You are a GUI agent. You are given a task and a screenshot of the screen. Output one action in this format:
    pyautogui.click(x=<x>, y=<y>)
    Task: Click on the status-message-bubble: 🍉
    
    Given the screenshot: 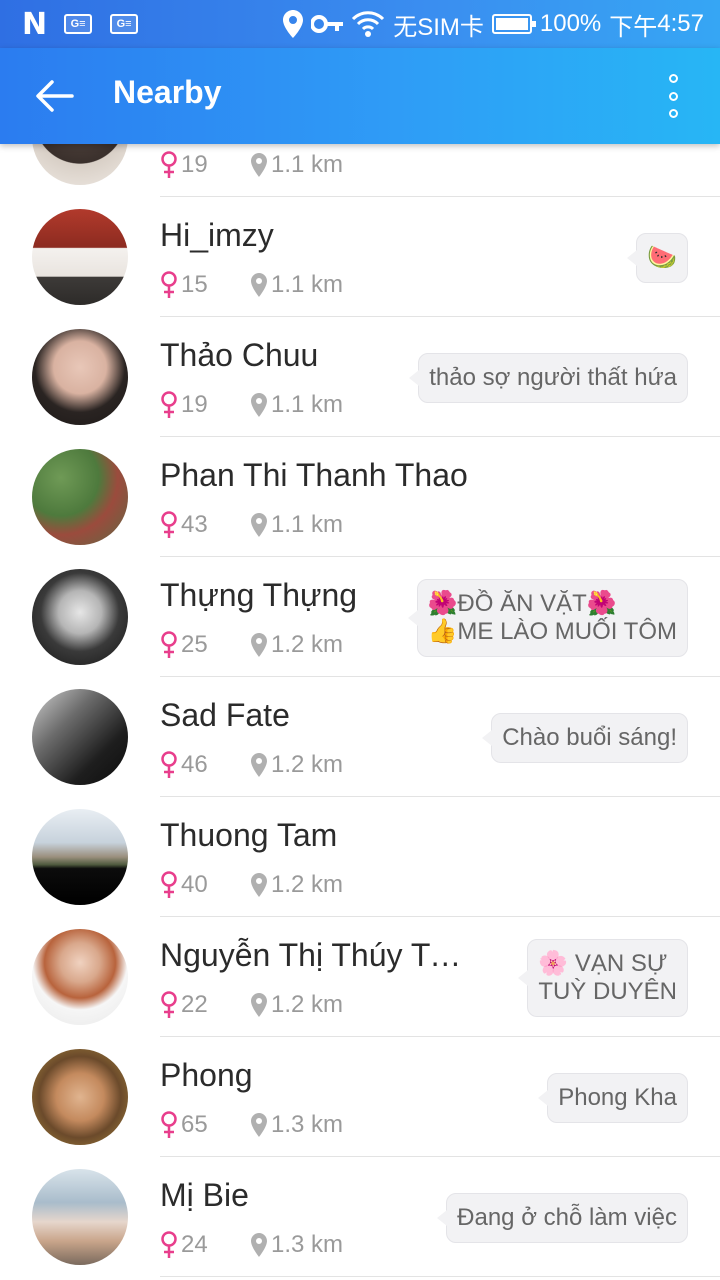 What is the action you would take?
    pyautogui.click(x=657, y=258)
    